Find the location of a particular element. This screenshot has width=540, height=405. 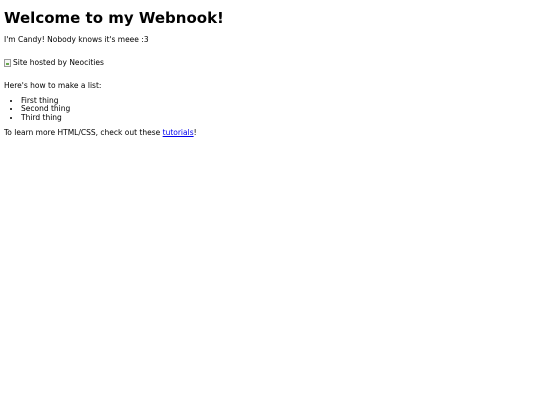

hosted-image: Site hosted by Neocities is located at coordinates (54, 62).